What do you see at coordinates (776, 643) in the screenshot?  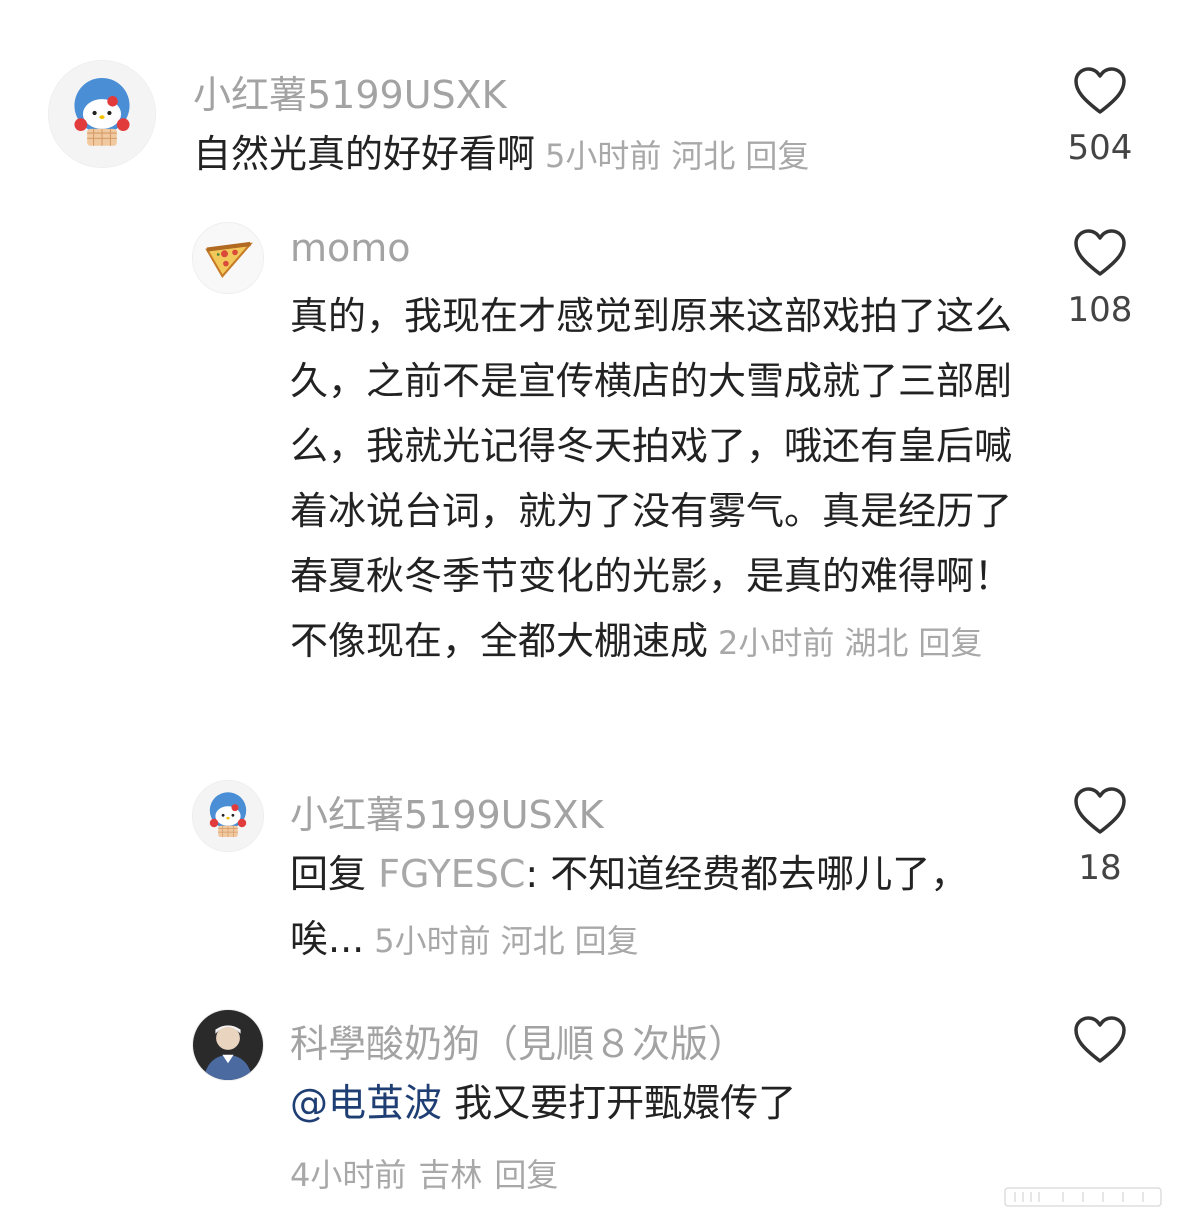 I see `timestamp: 2小时前` at bounding box center [776, 643].